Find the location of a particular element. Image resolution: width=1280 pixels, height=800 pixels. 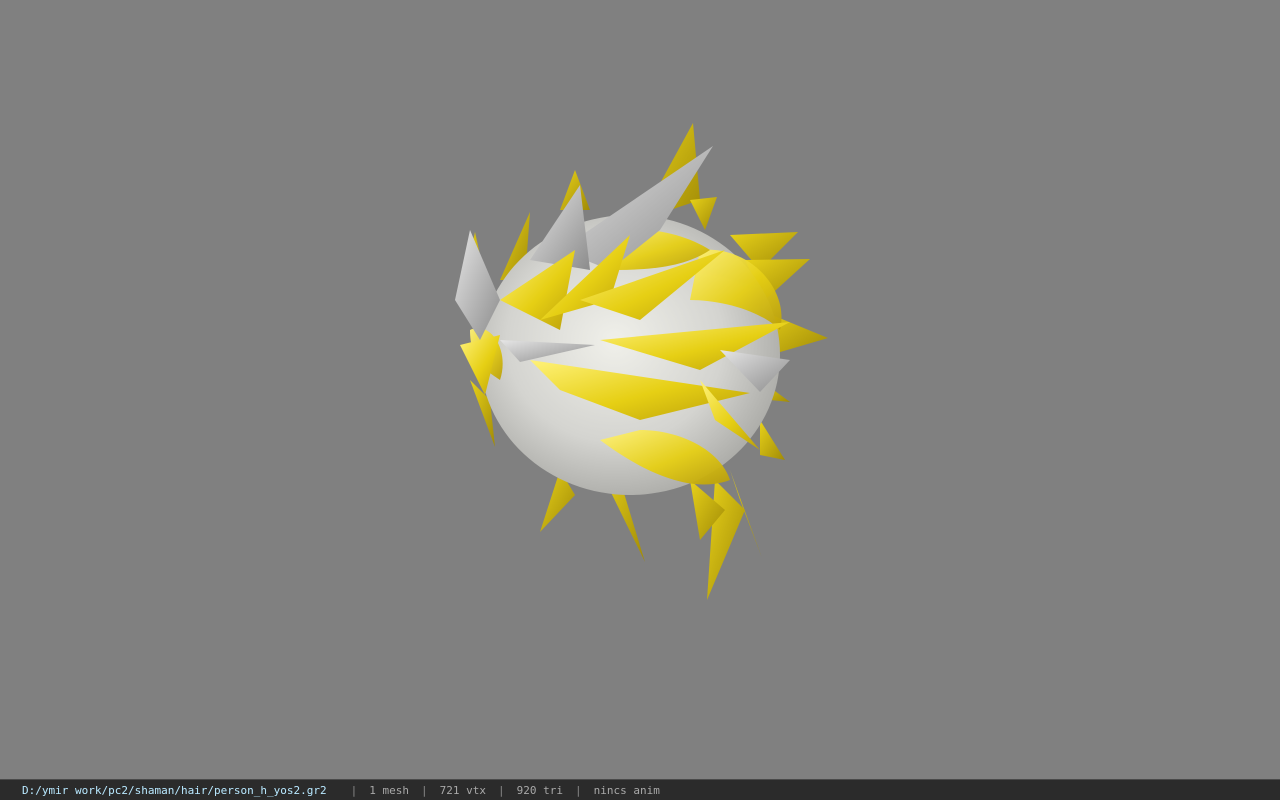

vertex-count: 721 vtx is located at coordinates (462, 790).